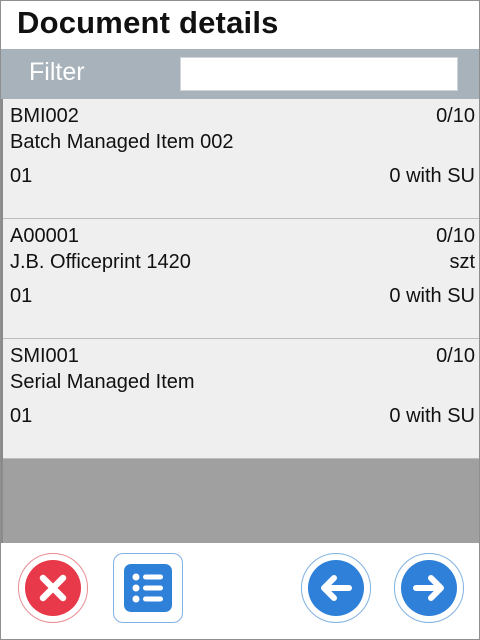 The height and width of the screenshot is (640, 480). I want to click on filter-bar: Filter, so click(240, 74).